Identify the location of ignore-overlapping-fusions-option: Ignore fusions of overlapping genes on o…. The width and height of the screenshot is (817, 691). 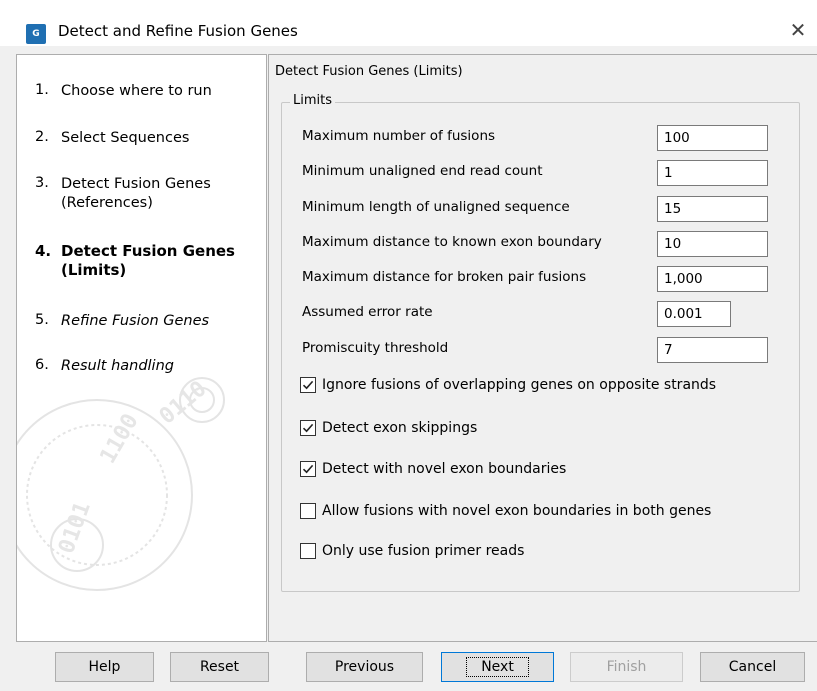
(508, 385).